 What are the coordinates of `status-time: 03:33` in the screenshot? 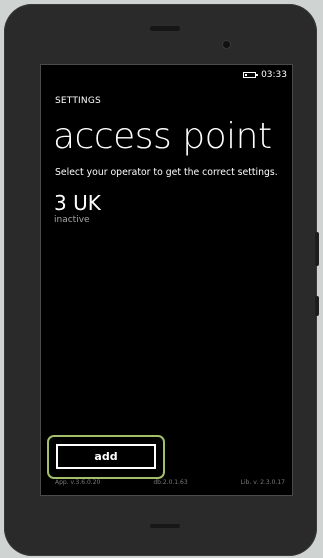 It's located at (274, 75).